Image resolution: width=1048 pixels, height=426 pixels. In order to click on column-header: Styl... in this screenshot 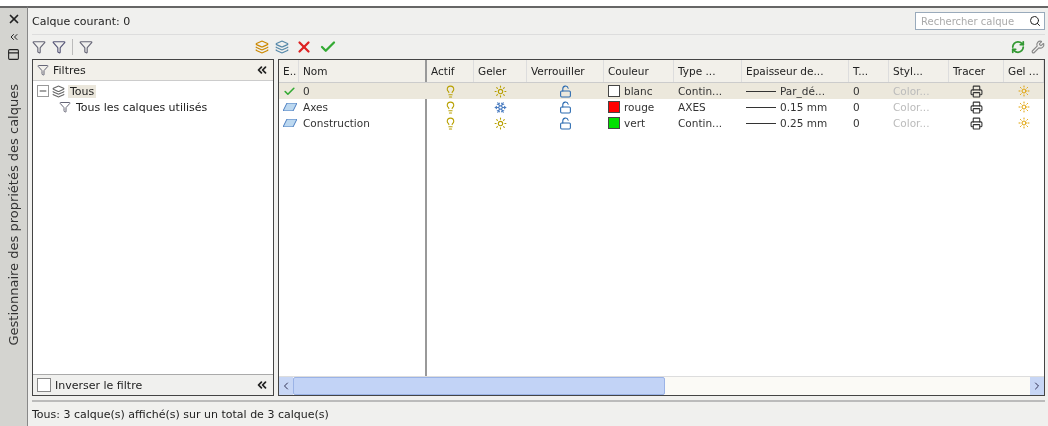, I will do `click(919, 71)`.